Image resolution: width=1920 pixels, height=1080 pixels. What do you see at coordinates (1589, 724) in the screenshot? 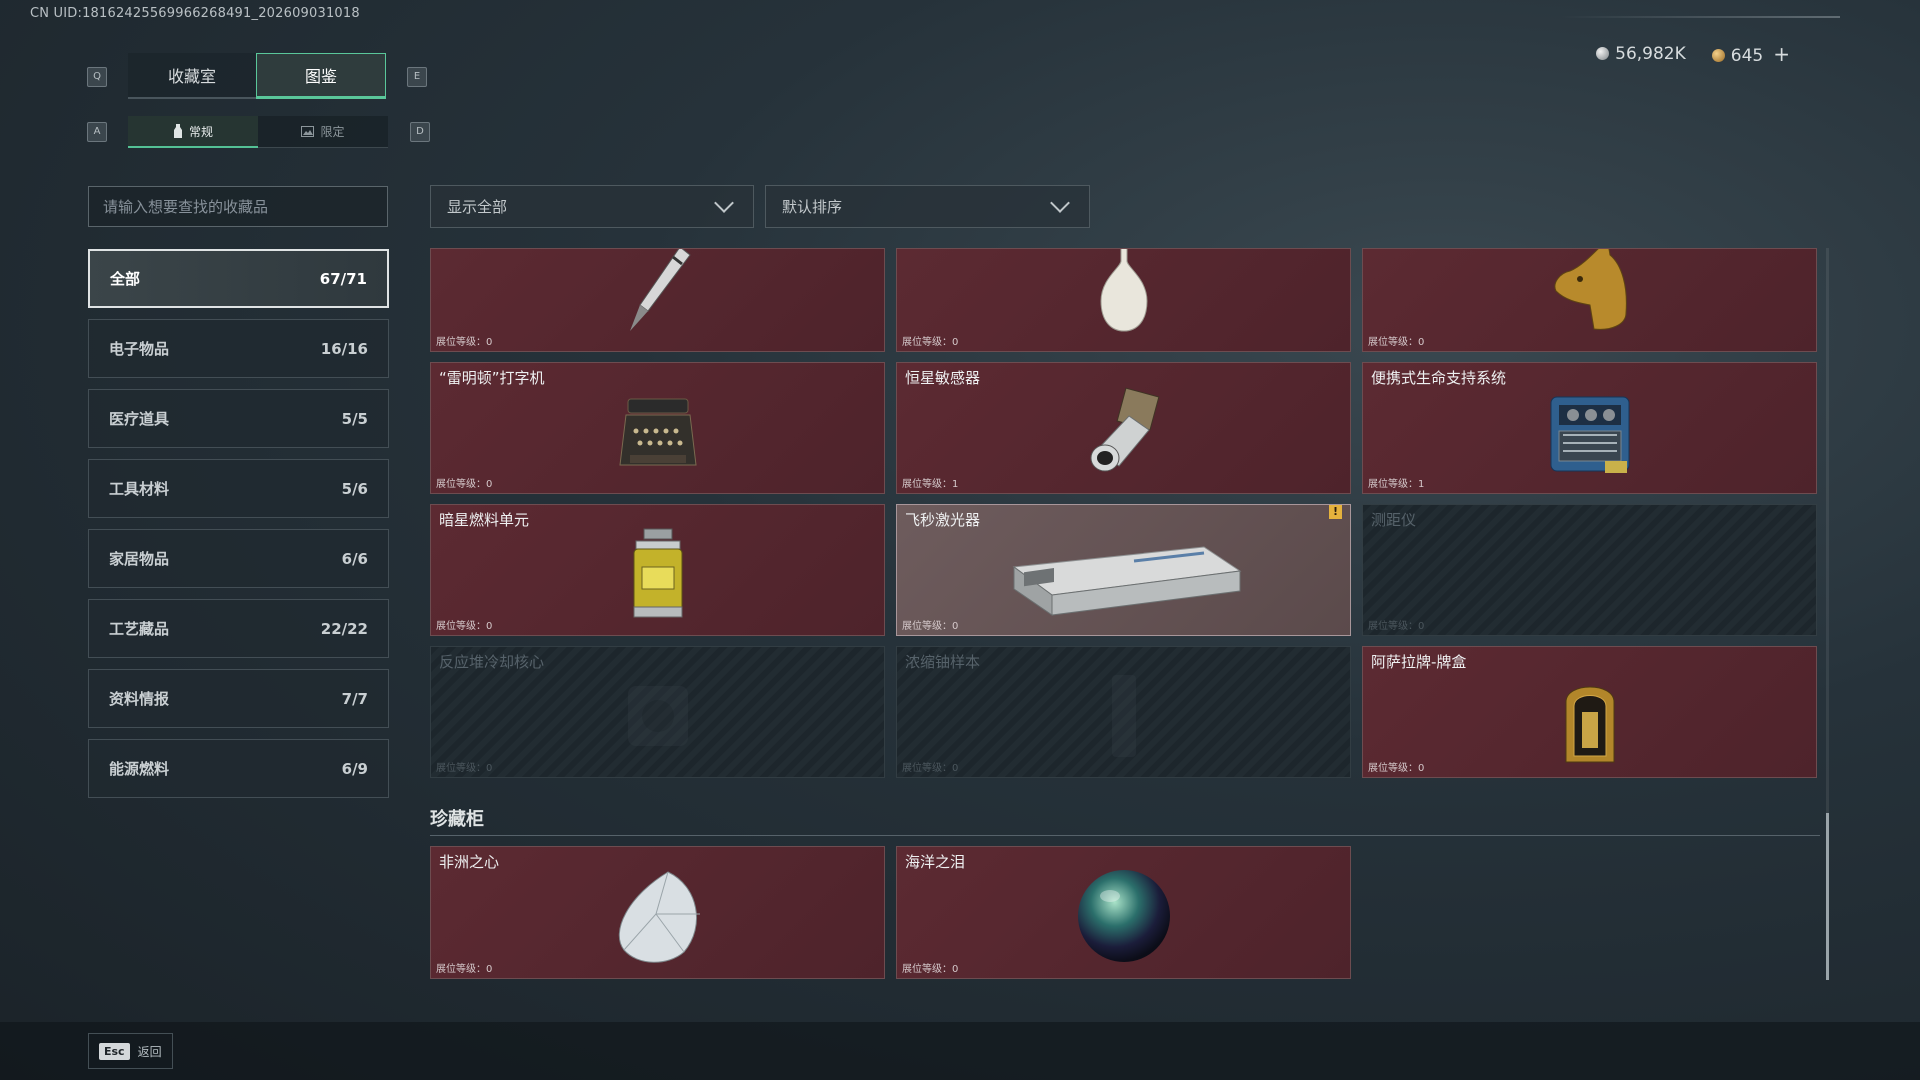
I see `card-box-icon` at bounding box center [1589, 724].